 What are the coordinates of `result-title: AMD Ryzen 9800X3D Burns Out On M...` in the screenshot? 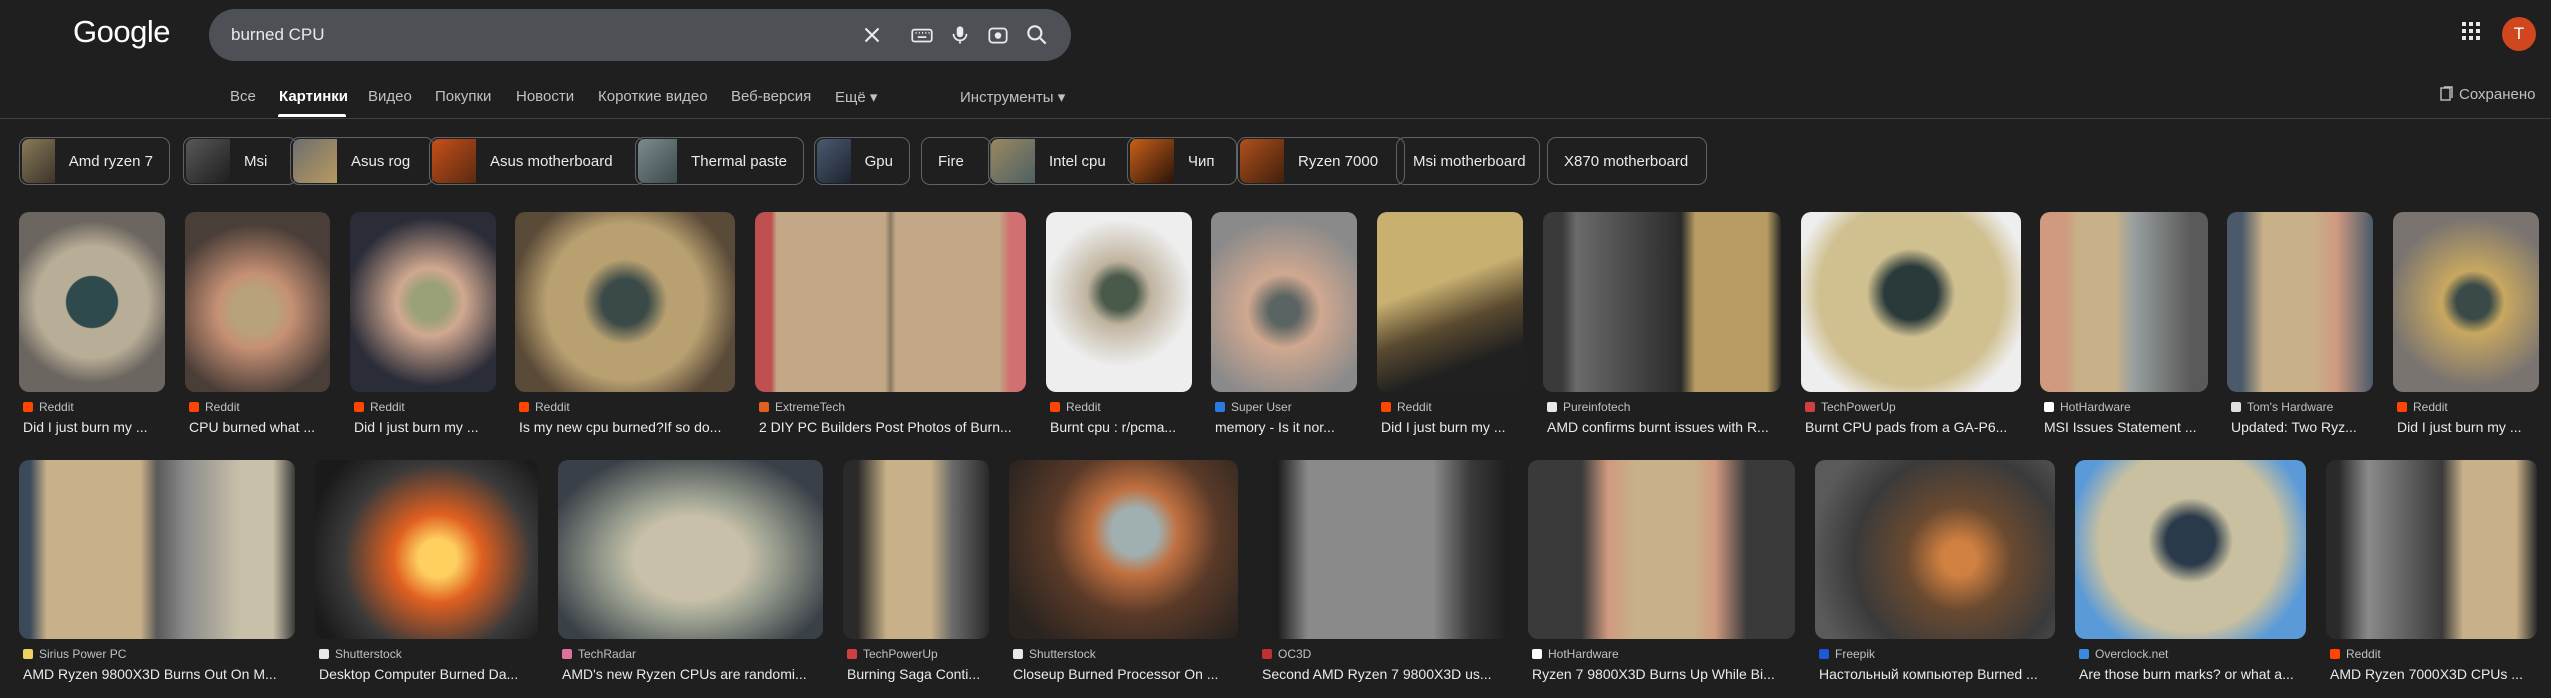 It's located at (159, 674).